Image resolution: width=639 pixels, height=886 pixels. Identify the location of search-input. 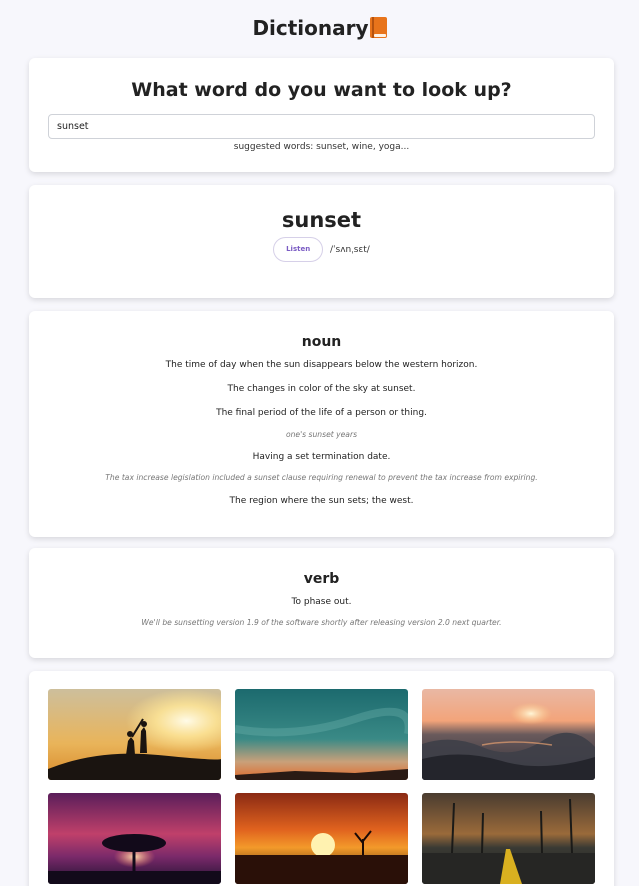
(321, 126).